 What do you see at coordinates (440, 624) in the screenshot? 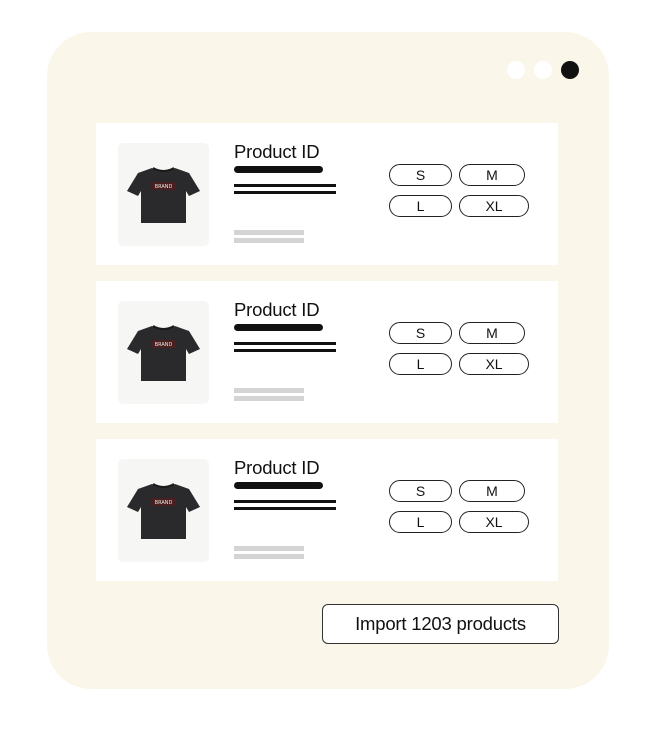
I see `import-products-button: Import 1203 products` at bounding box center [440, 624].